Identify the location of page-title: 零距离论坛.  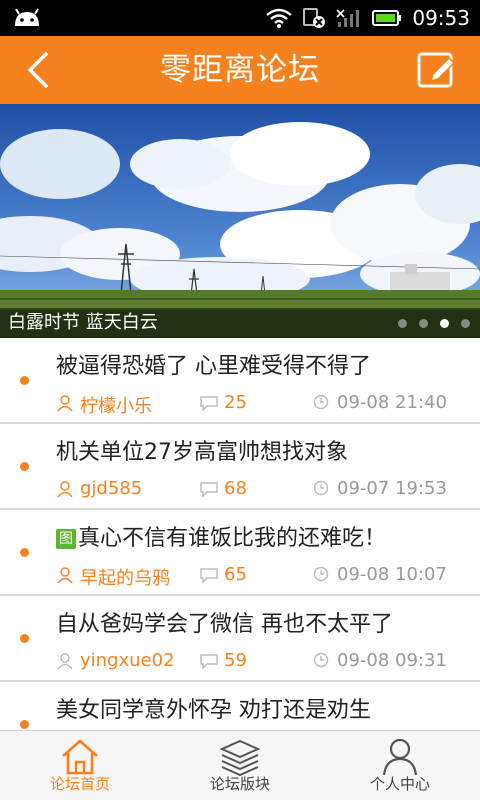
(240, 70).